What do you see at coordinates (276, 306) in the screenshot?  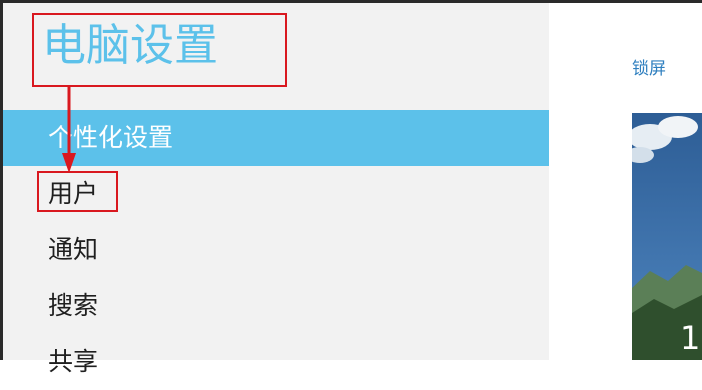 I see `sidebar-item-search: 搜索` at bounding box center [276, 306].